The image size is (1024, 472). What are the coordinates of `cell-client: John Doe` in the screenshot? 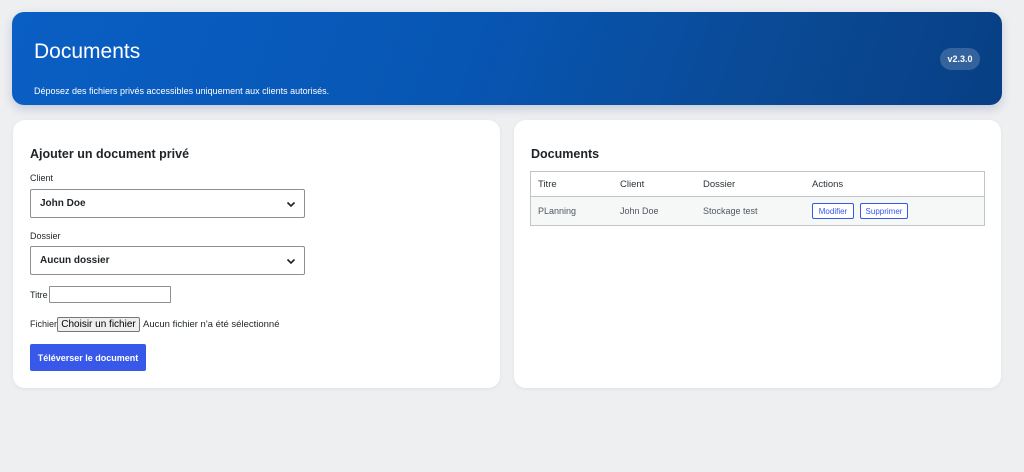 It's located at (639, 211).